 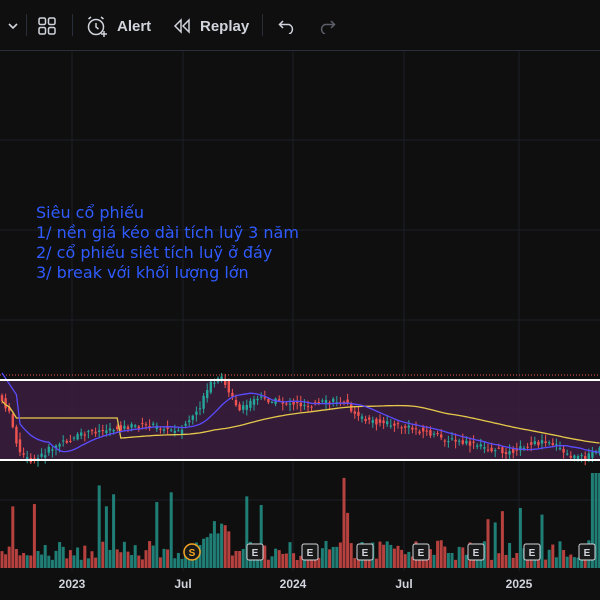 What do you see at coordinates (287, 26) in the screenshot?
I see `undo-icon` at bounding box center [287, 26].